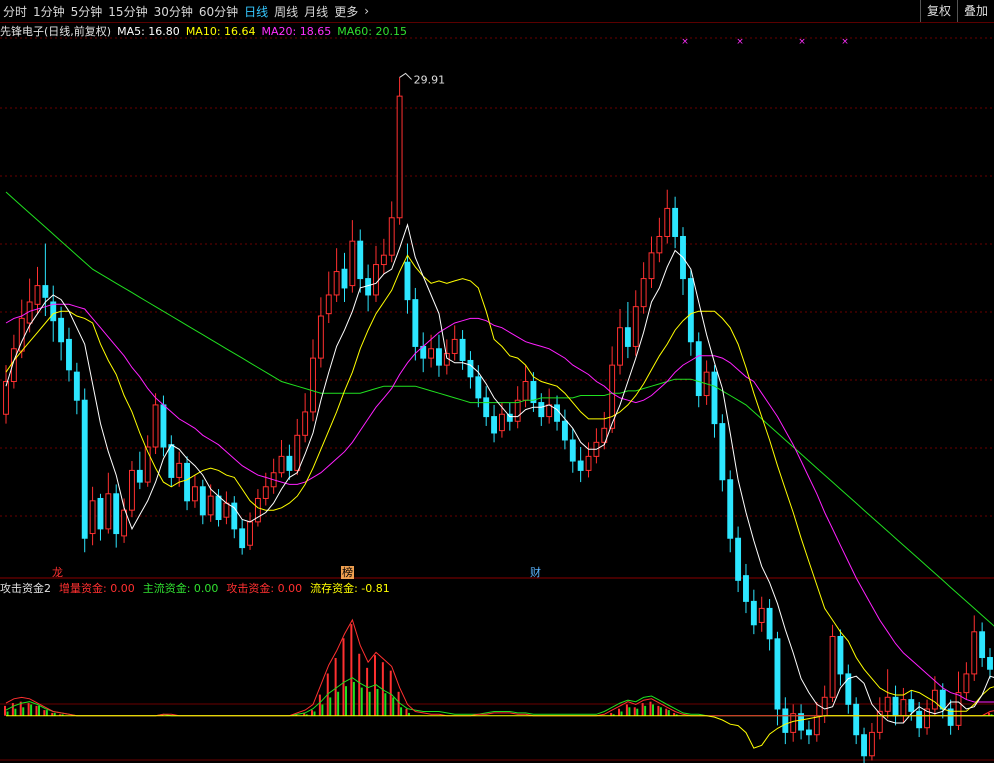 This screenshot has width=994, height=763. What do you see at coordinates (500, 732) in the screenshot?
I see `liucun-line` at bounding box center [500, 732].